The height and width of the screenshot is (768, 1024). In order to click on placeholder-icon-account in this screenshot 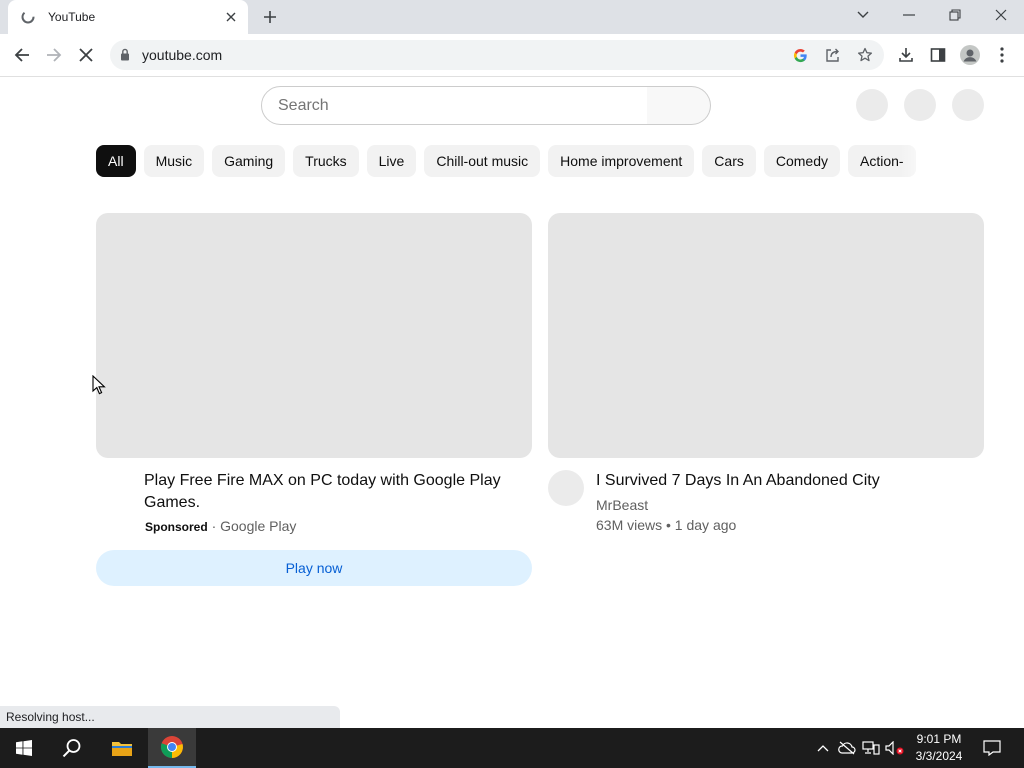, I will do `click(968, 105)`.